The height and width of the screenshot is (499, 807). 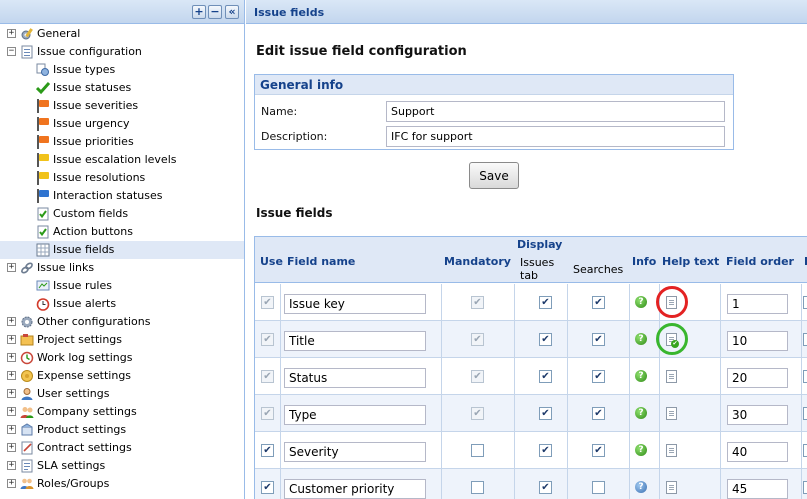 What do you see at coordinates (122, 286) in the screenshot?
I see `tree-node: Issue rules` at bounding box center [122, 286].